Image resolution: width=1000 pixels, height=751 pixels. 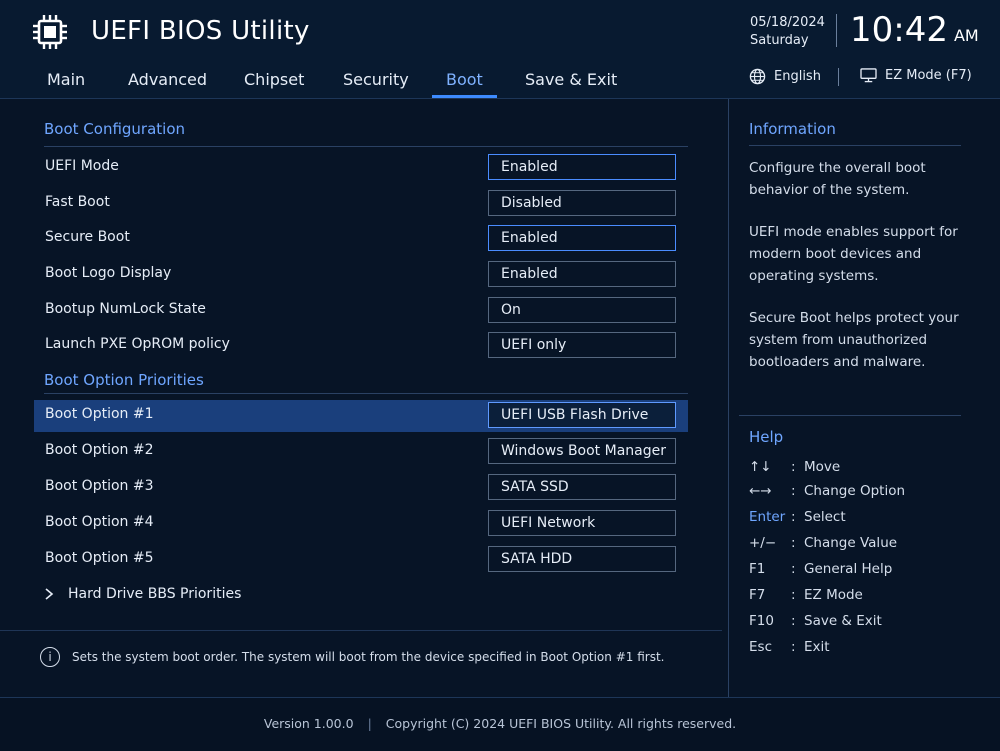 What do you see at coordinates (582, 203) in the screenshot?
I see `setting-value: Disabled` at bounding box center [582, 203].